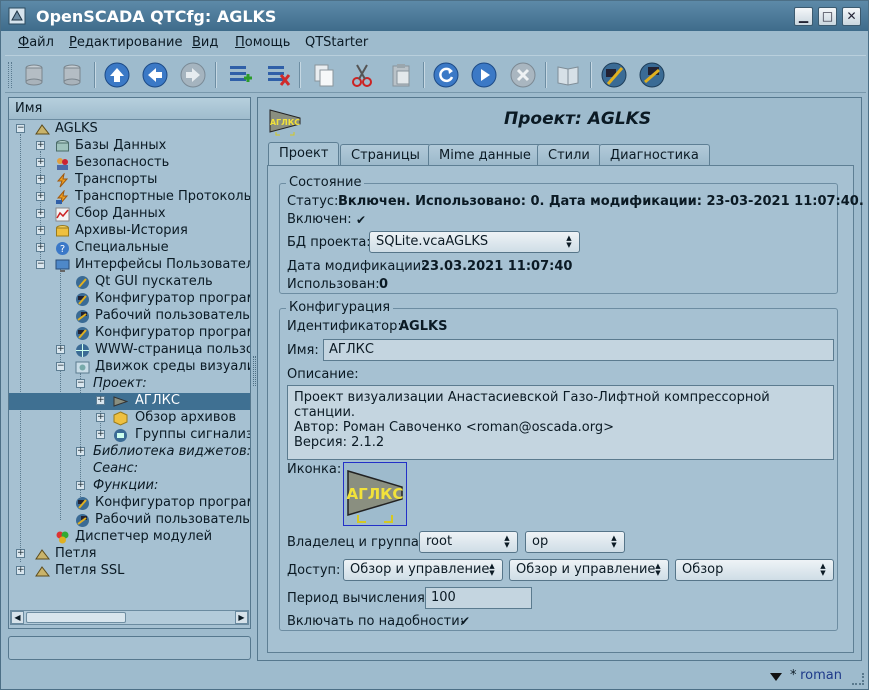 This screenshot has height=690, width=869. I want to click on access-group-select: Обзор и управление ▲ ▼, so click(589, 570).